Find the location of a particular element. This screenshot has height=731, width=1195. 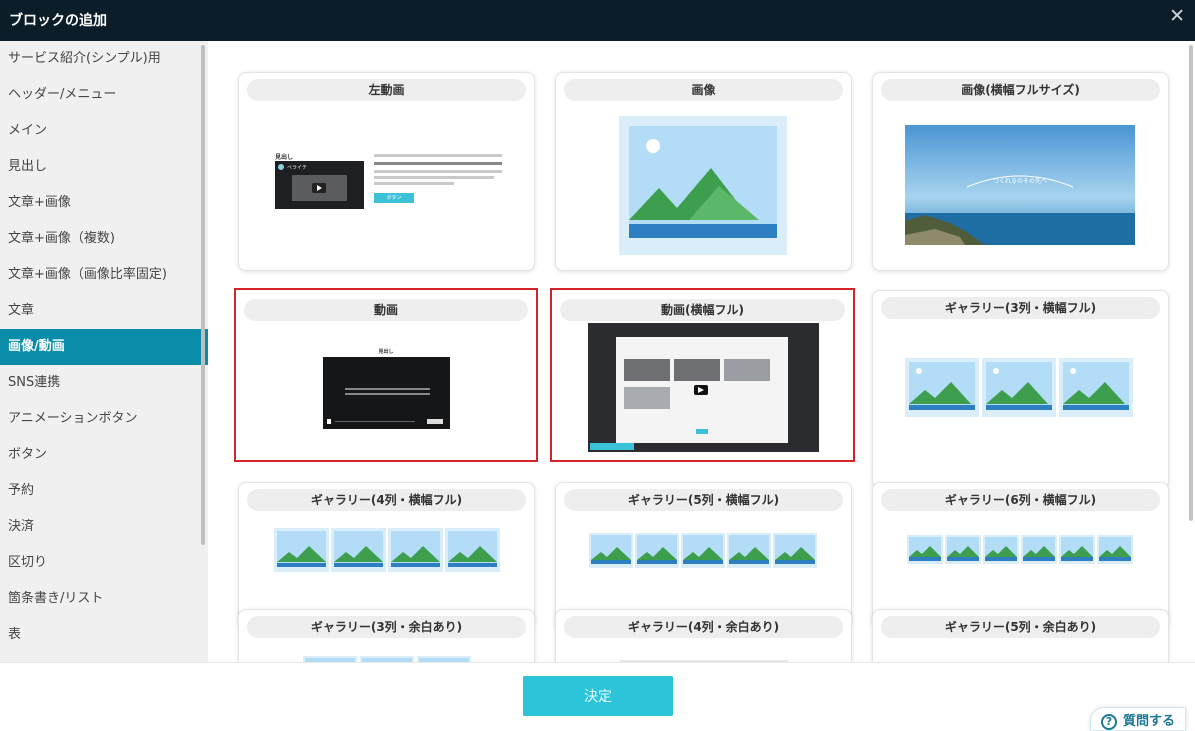

block-card-image-full-width: 画像(横幅フルサイズ) つくれるのその先へ is located at coordinates (1020, 171).